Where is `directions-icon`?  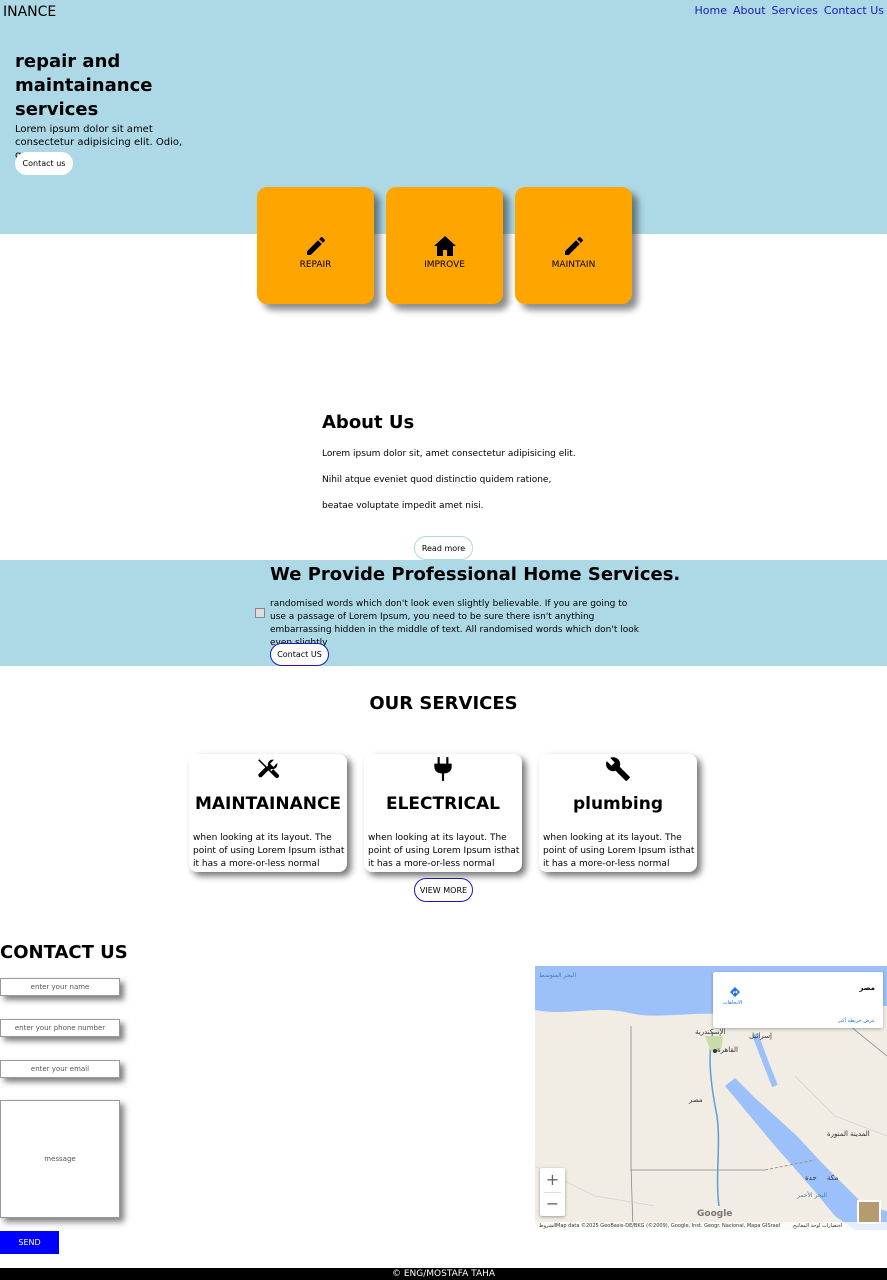
directions-icon is located at coordinates (735, 992).